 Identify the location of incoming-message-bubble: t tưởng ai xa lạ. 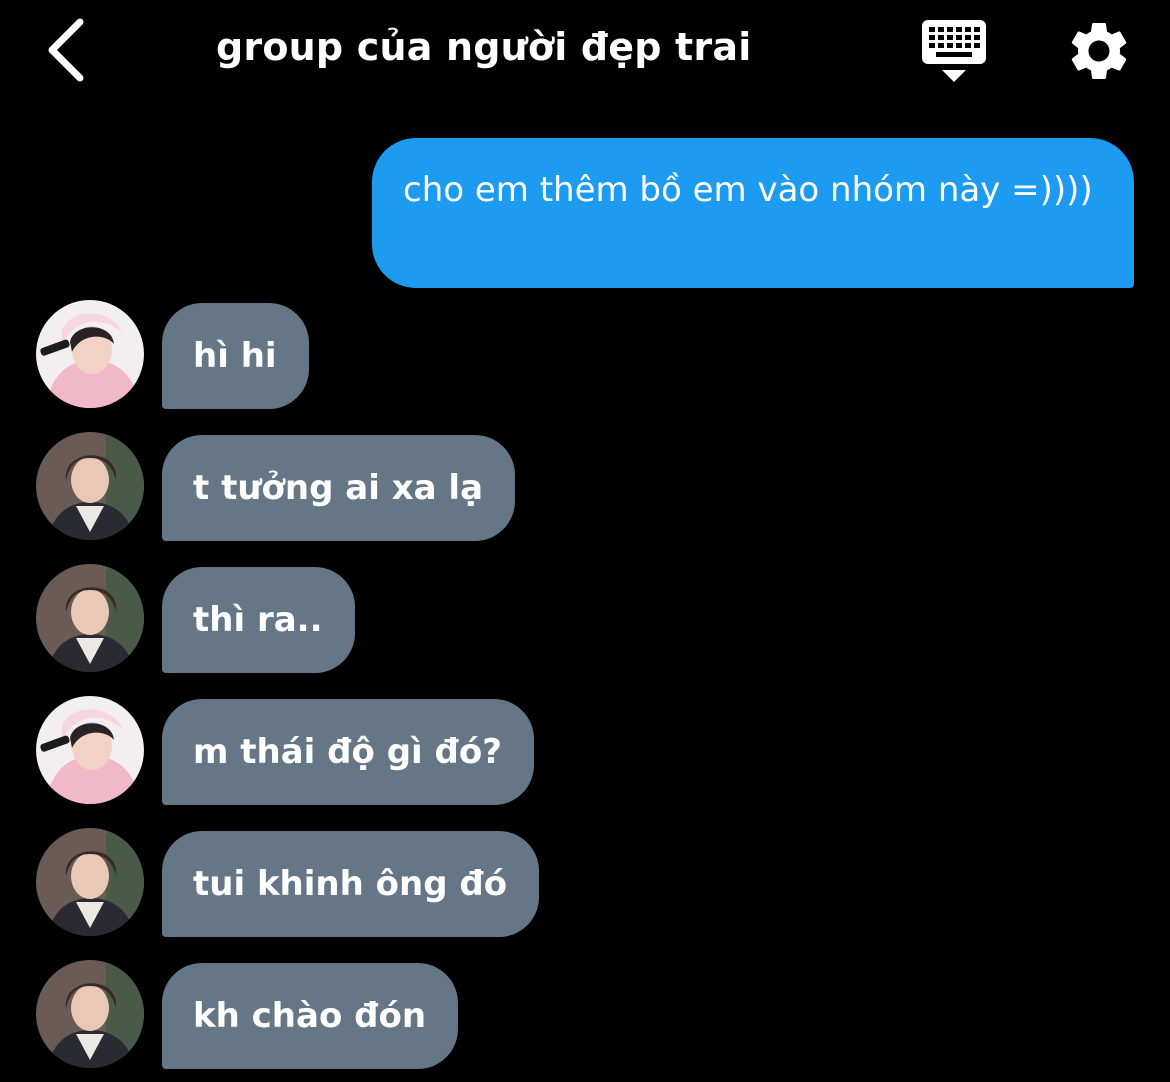
(339, 488).